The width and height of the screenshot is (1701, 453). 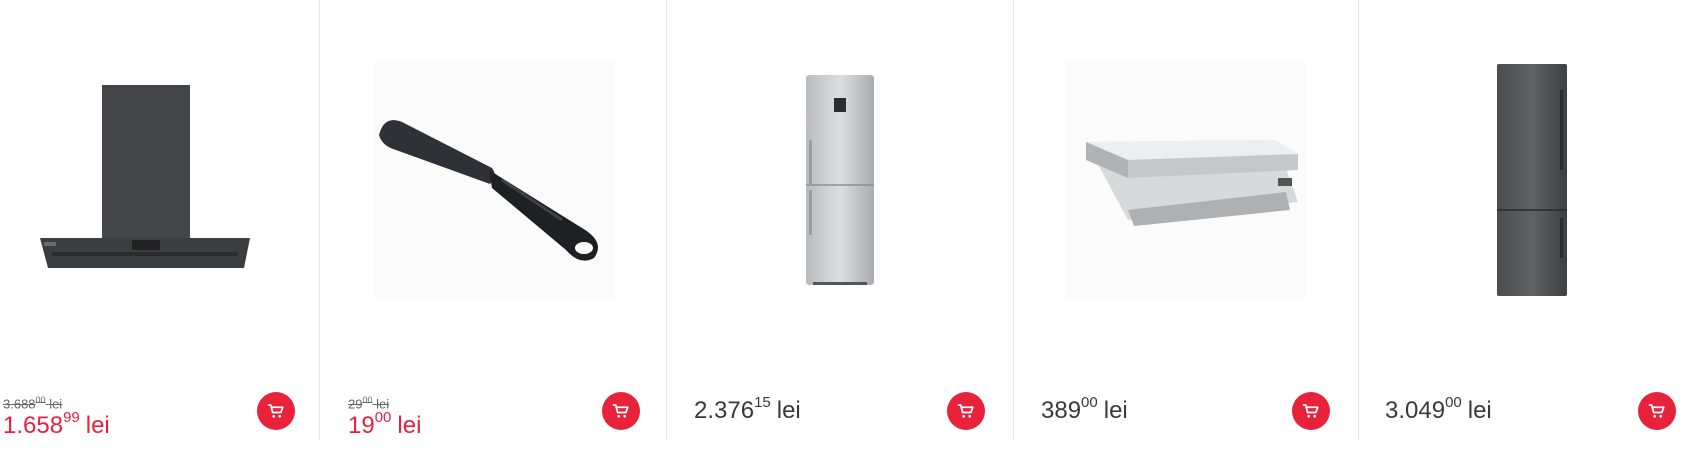 I want to click on current-price: 2.37615 lei, so click(x=747, y=409).